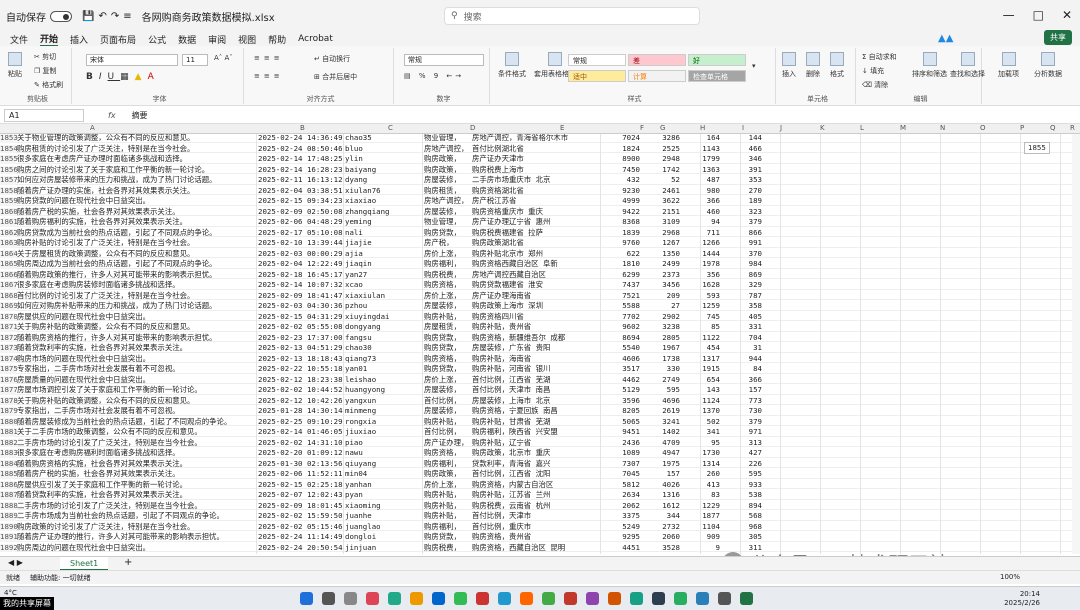 The width and height of the screenshot is (1080, 610). I want to click on bold-icon: B, so click(92, 77).